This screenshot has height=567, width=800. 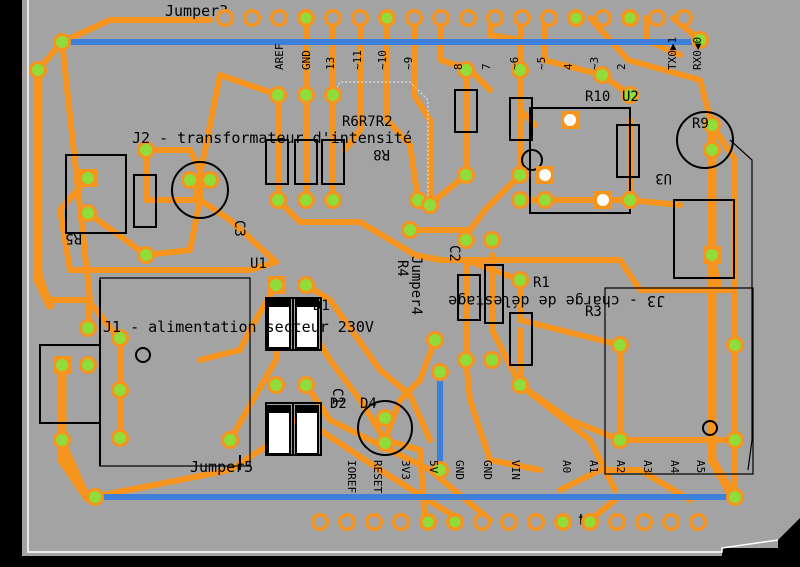 I want to click on label-r6r7r2: R6R7R2, so click(x=367, y=122).